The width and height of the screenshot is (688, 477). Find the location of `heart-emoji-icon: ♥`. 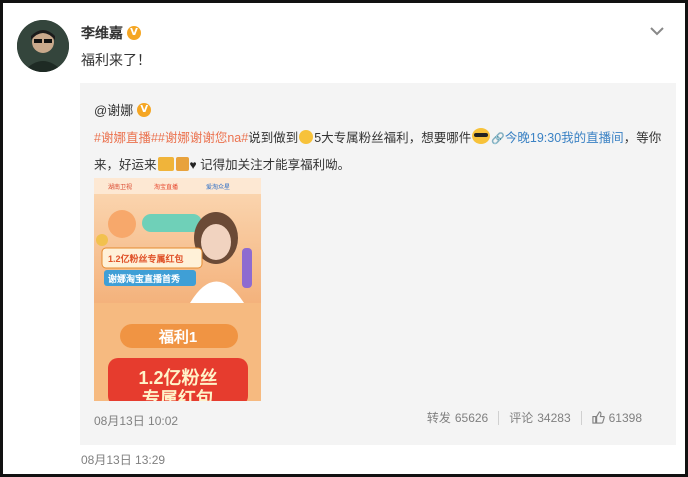

heart-emoji-icon: ♥ is located at coordinates (193, 165).